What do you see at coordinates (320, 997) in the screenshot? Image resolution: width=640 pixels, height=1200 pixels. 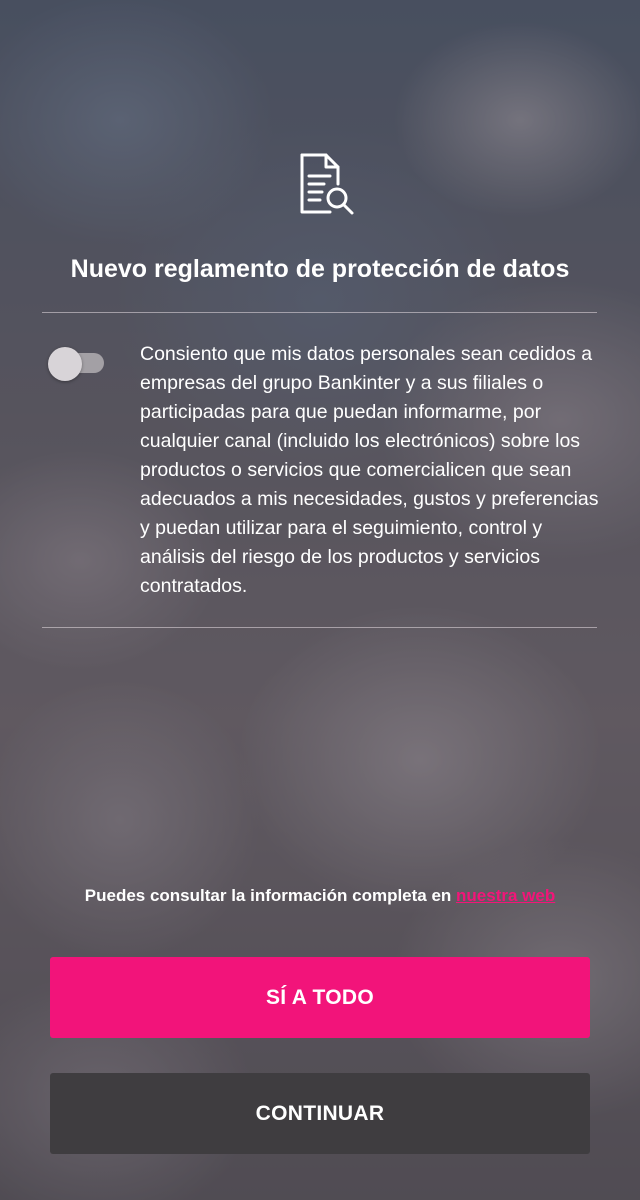 I see `accept-all-button: SÍ A TODO` at bounding box center [320, 997].